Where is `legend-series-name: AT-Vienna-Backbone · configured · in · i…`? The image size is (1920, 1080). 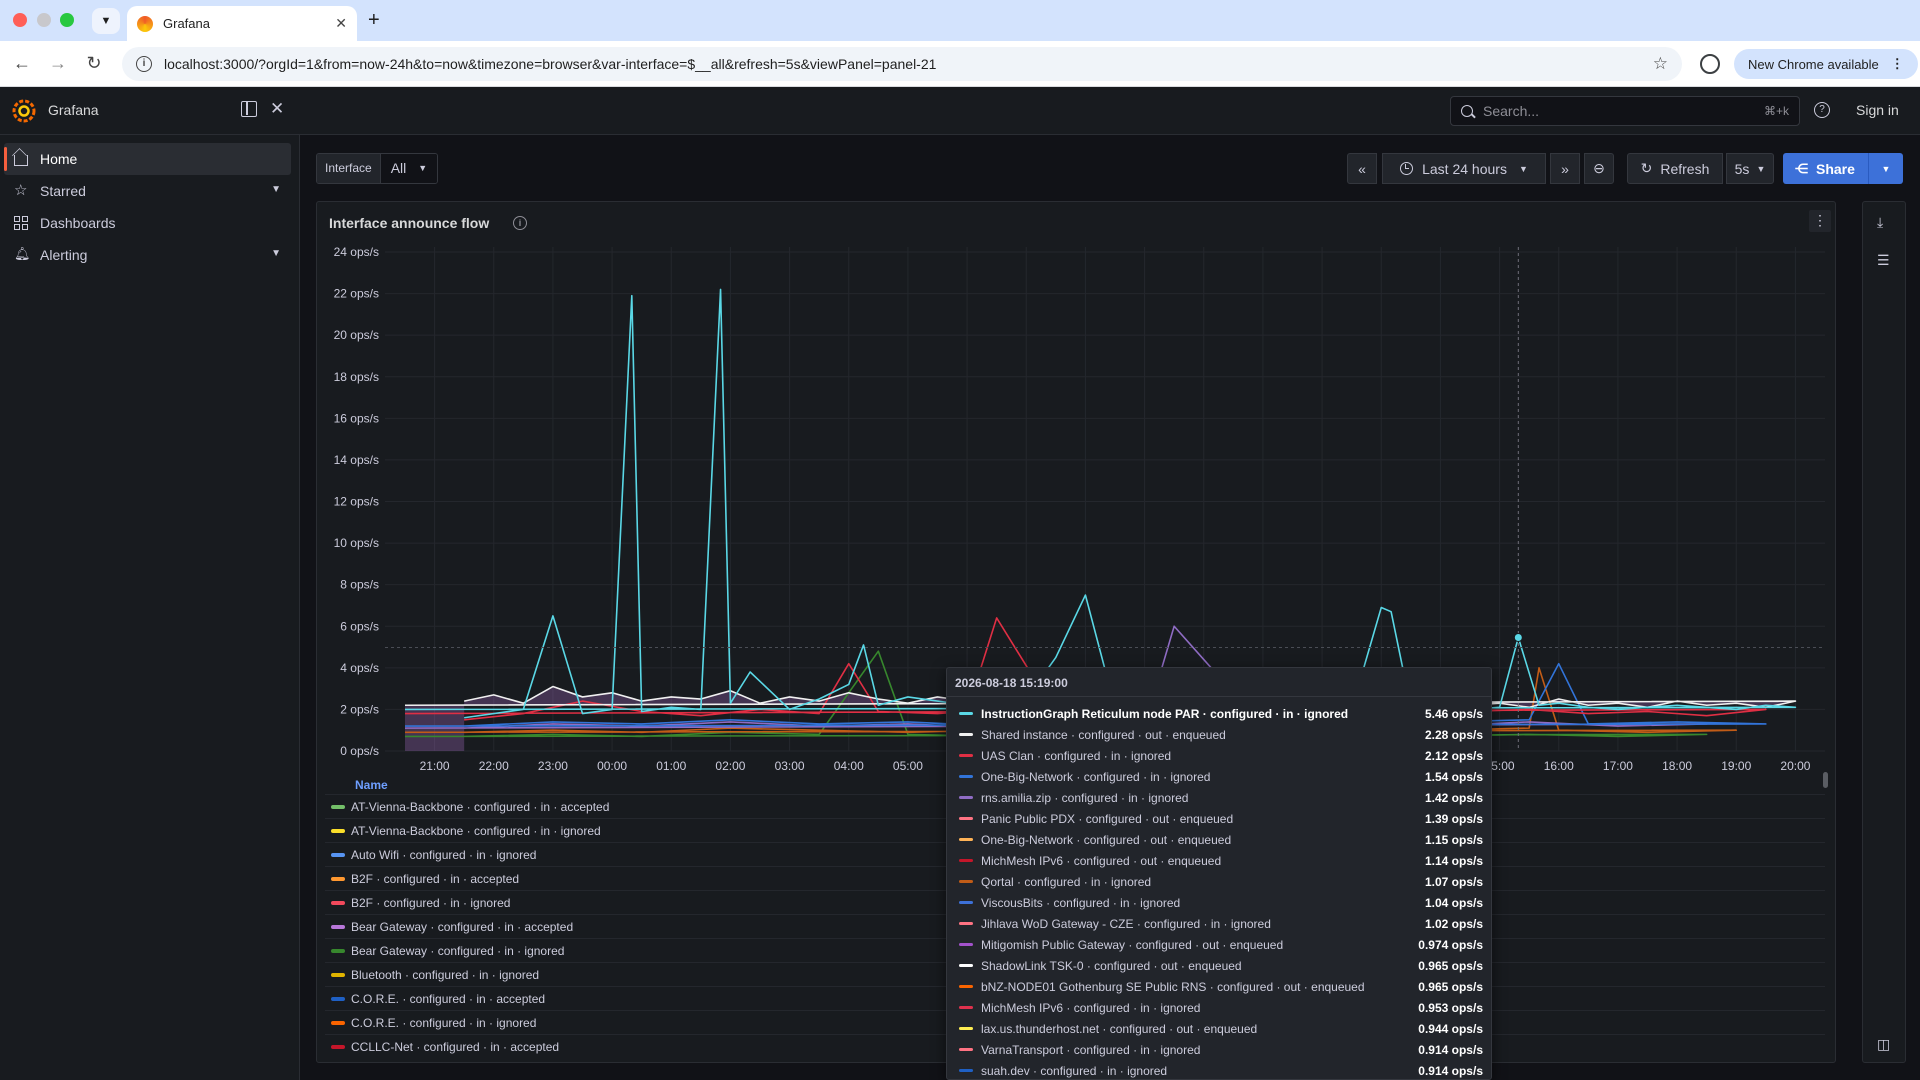 legend-series-name: AT-Vienna-Backbone · configured · in · i… is located at coordinates (476, 830).